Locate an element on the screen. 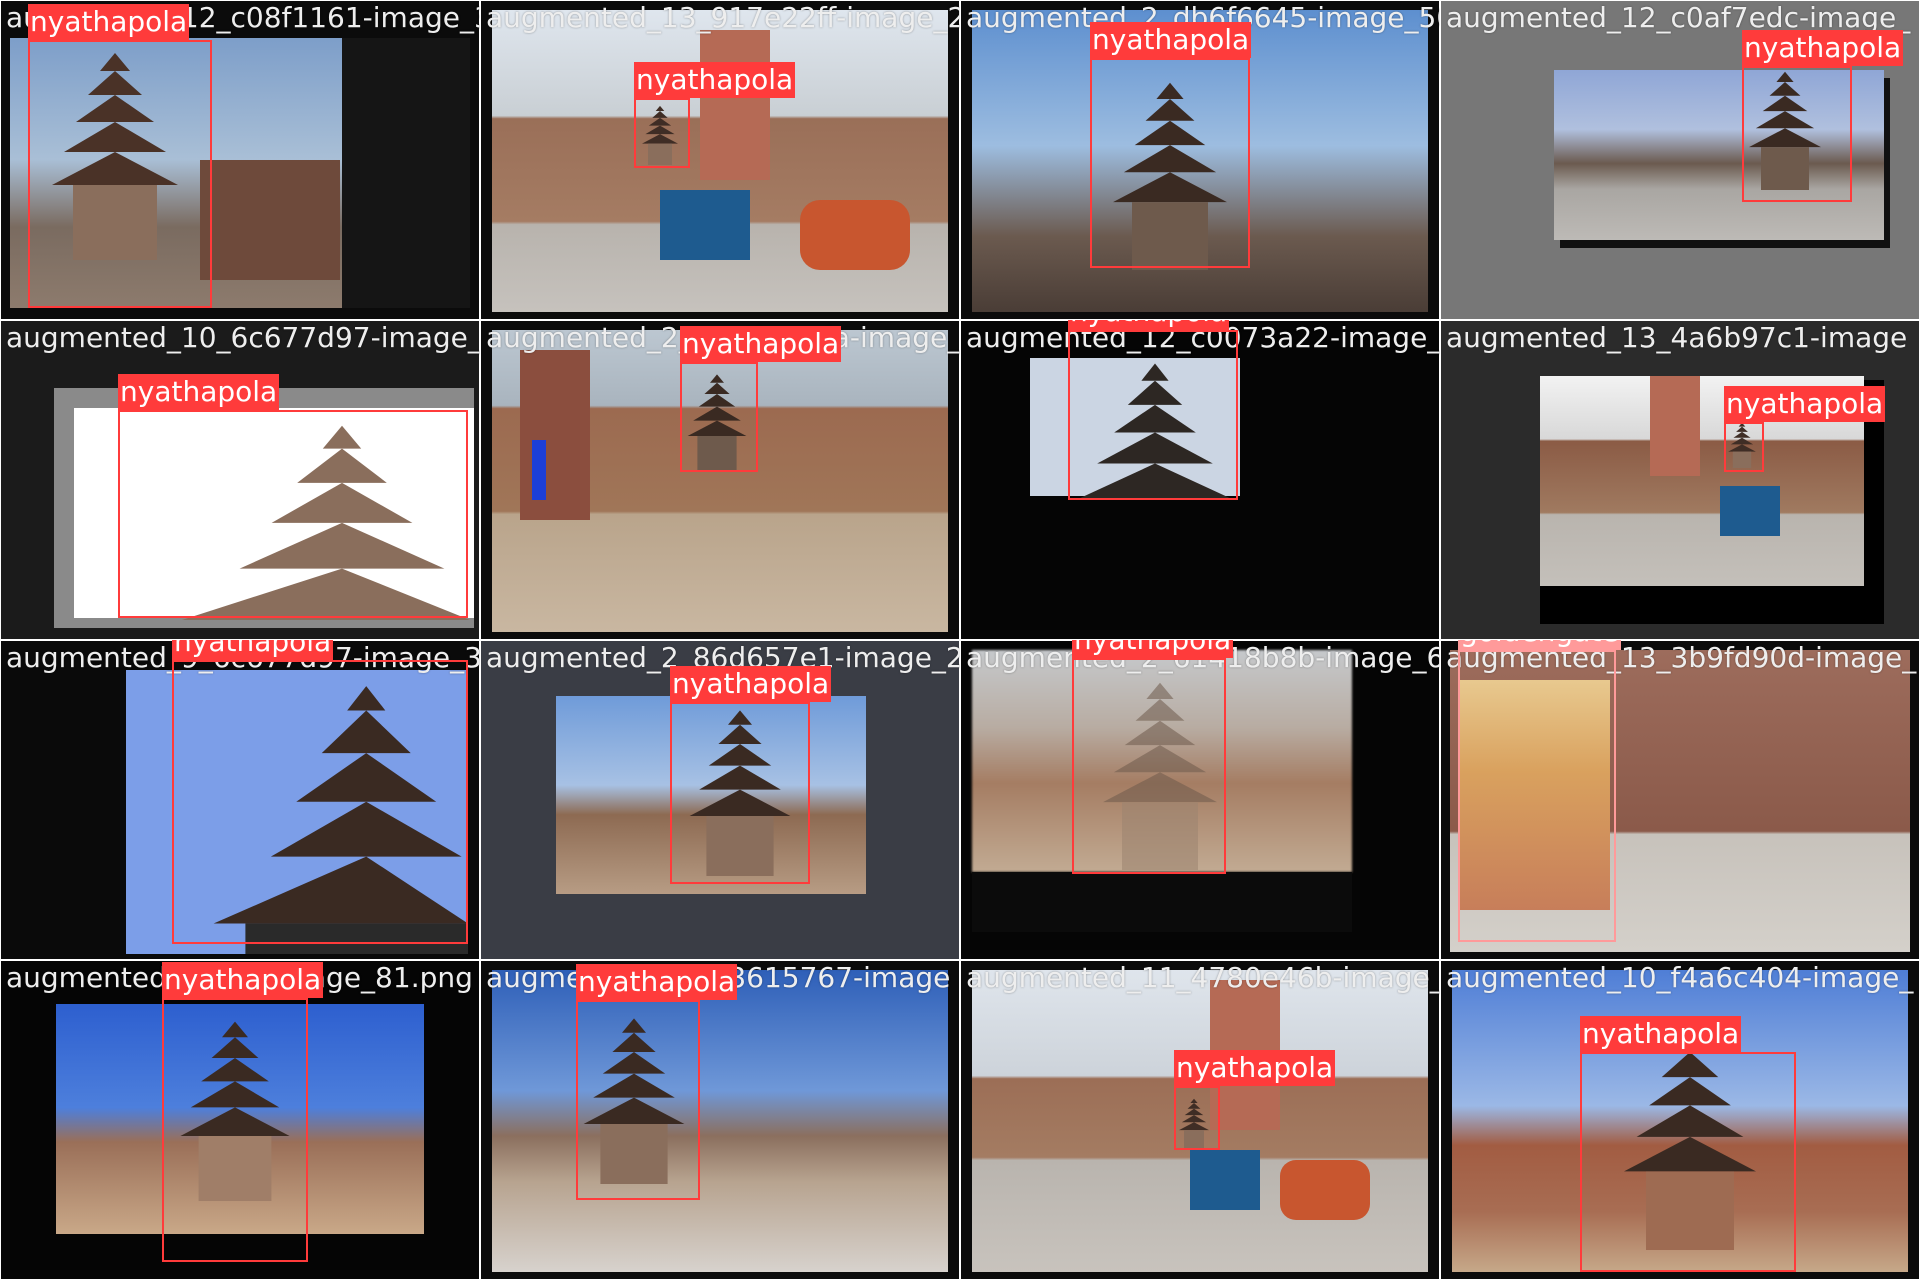 The width and height of the screenshot is (1920, 1280). grid-tile: augmented_13_4a6b97c1-image nyathapola is located at coordinates (1679, 480).